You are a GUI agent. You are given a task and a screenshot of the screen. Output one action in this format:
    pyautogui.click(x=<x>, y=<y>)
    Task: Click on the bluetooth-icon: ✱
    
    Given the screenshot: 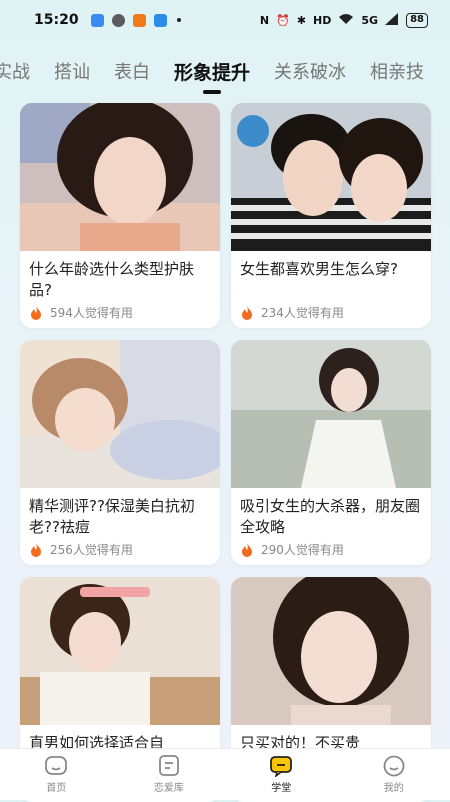 What is the action you would take?
    pyautogui.click(x=301, y=20)
    